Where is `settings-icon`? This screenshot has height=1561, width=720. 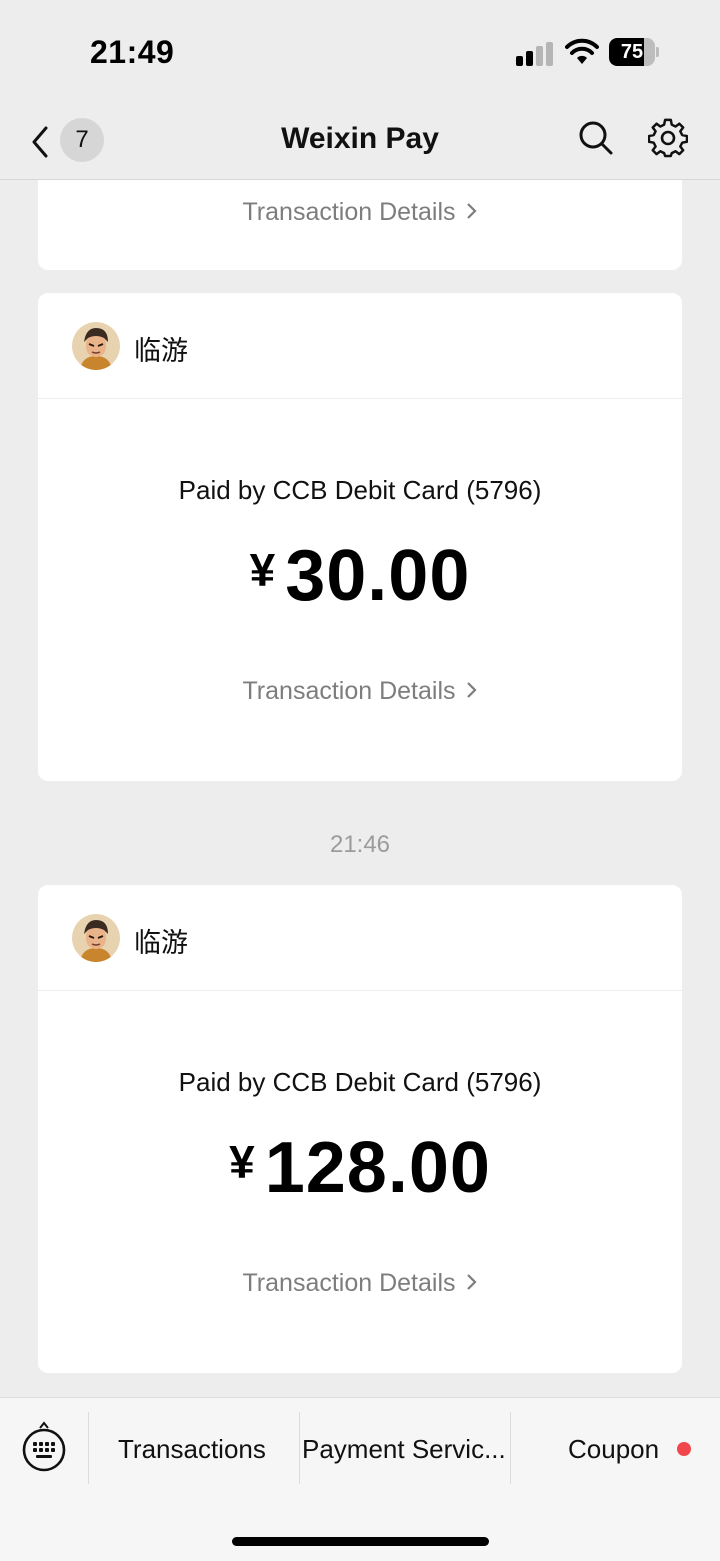 settings-icon is located at coordinates (668, 138).